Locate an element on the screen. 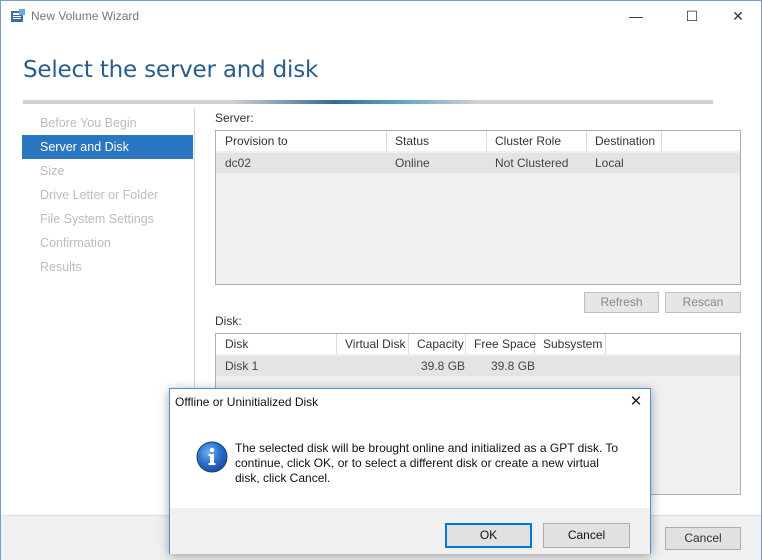 This screenshot has height=560, width=762. nav-item-server-and-disk: Server and Disk is located at coordinates (107, 147).